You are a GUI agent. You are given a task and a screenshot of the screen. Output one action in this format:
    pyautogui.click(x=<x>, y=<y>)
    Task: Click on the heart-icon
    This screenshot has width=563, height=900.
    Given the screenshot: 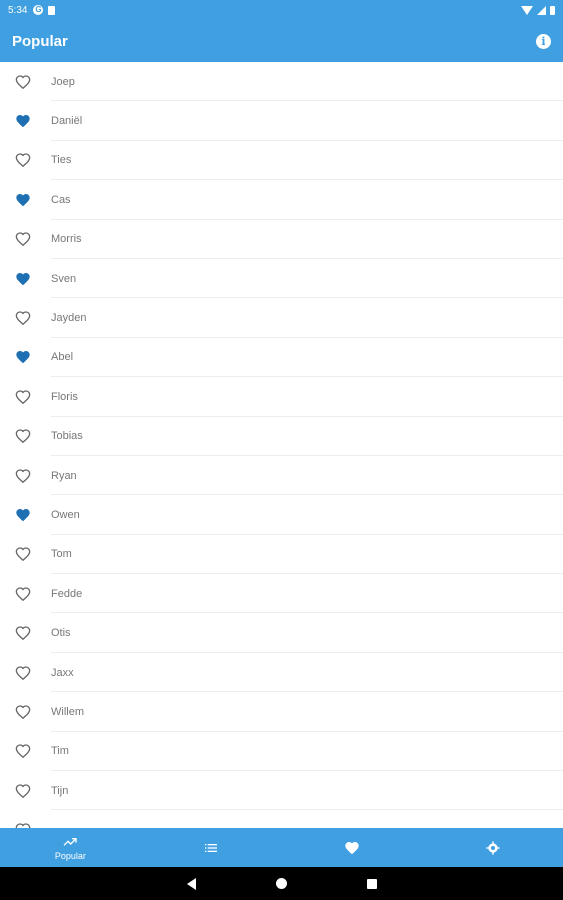 What is the action you would take?
    pyautogui.click(x=352, y=847)
    